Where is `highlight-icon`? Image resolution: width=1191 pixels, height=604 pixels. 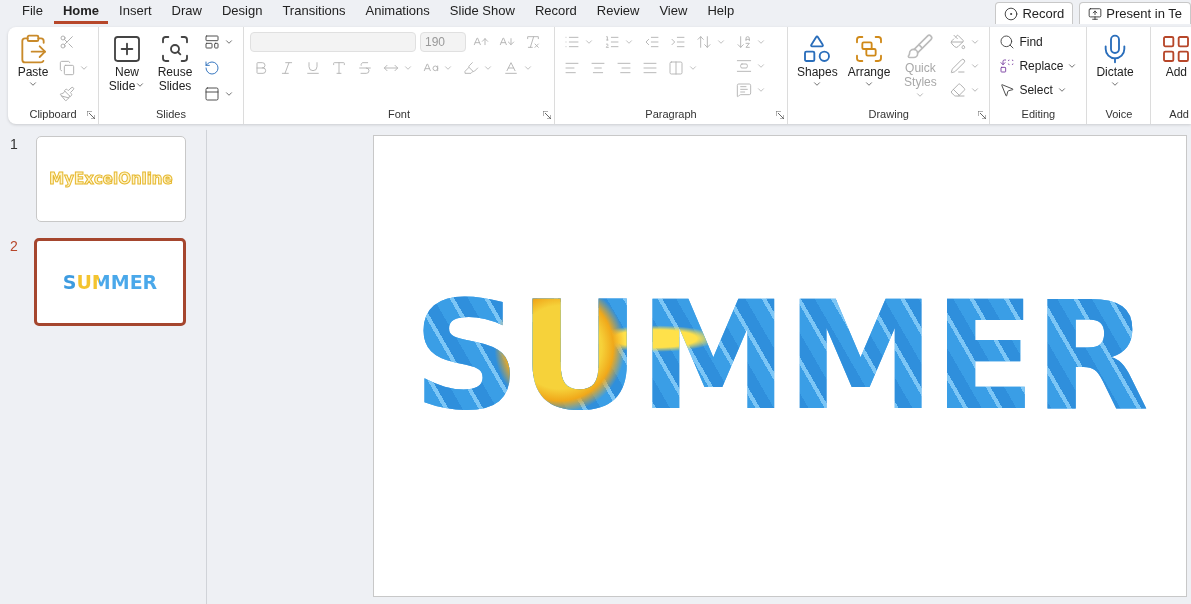
highlight-icon is located at coordinates (471, 68).